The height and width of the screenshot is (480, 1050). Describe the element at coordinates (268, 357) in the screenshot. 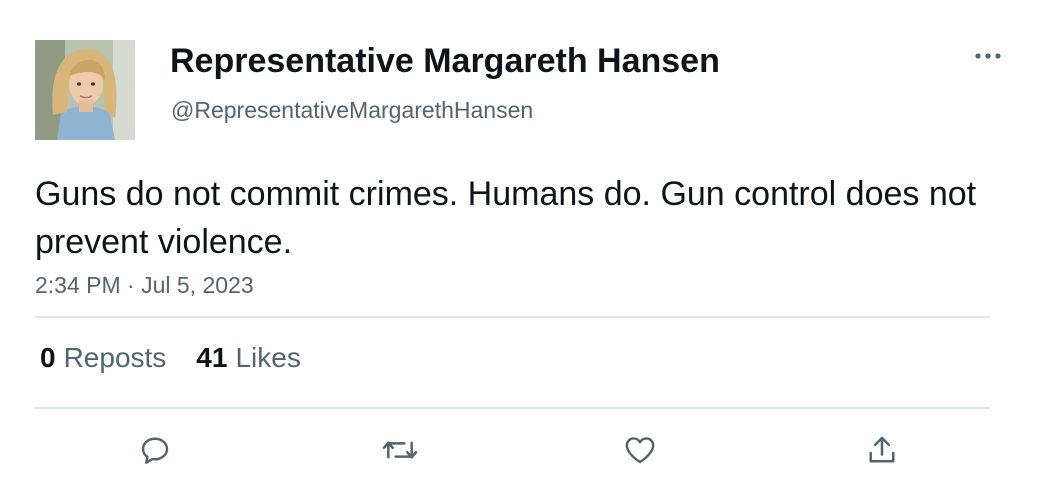

I see `likes-label: Likes` at that location.